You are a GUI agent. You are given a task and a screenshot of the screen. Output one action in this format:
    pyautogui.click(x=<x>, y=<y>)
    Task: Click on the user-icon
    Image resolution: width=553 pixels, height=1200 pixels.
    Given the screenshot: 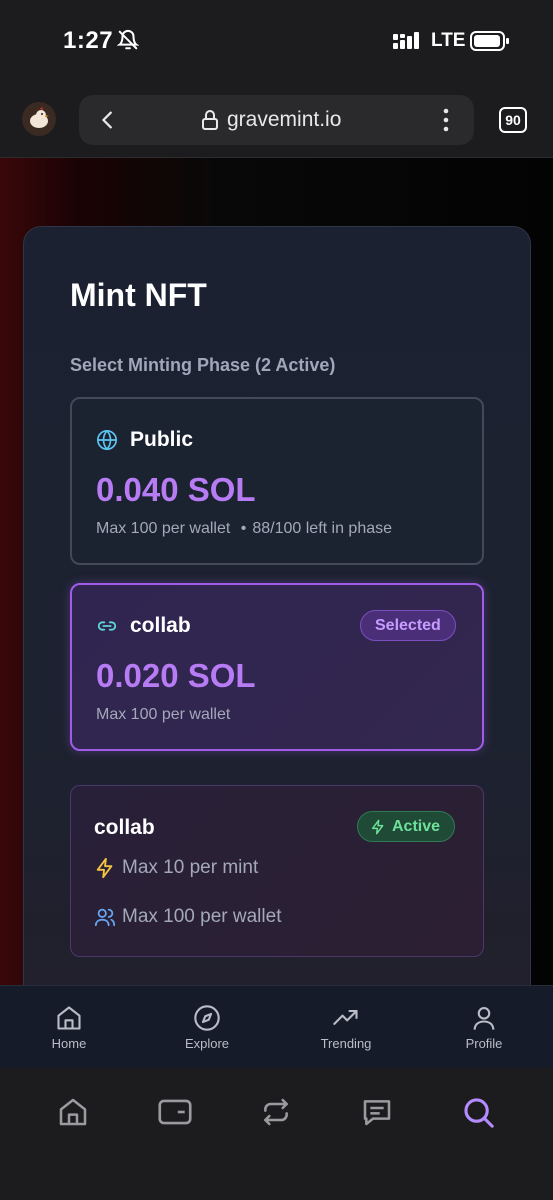 What is the action you would take?
    pyautogui.click(x=484, y=1018)
    